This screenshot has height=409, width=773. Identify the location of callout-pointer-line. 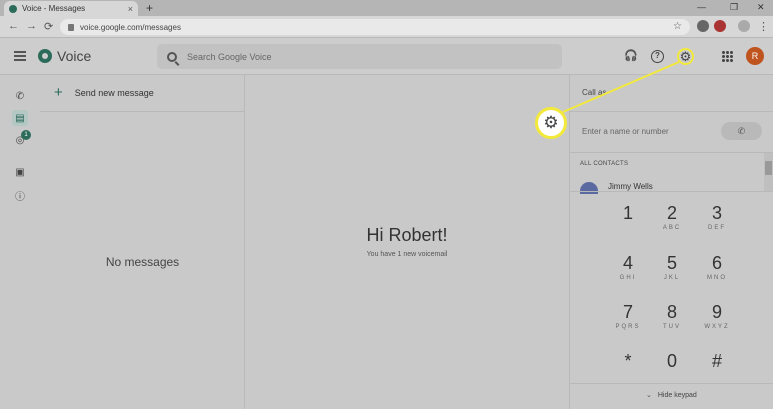
(621, 87).